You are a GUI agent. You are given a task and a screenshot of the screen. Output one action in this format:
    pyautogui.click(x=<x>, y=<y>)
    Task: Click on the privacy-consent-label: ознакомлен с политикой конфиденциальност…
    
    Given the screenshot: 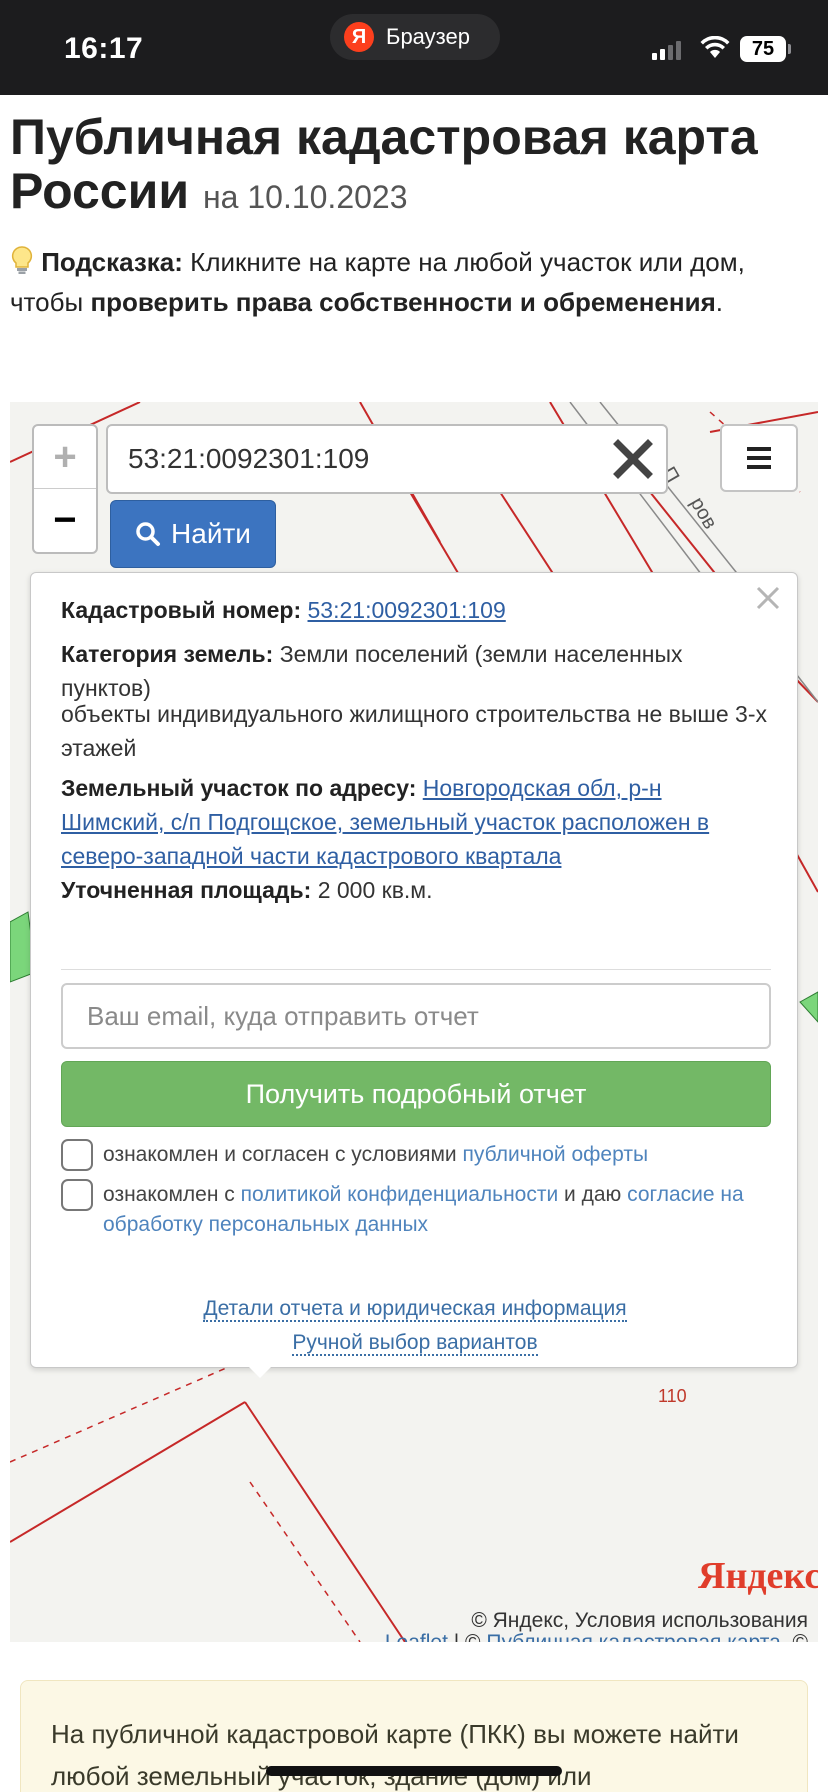 What is the action you would take?
    pyautogui.click(x=443, y=1210)
    